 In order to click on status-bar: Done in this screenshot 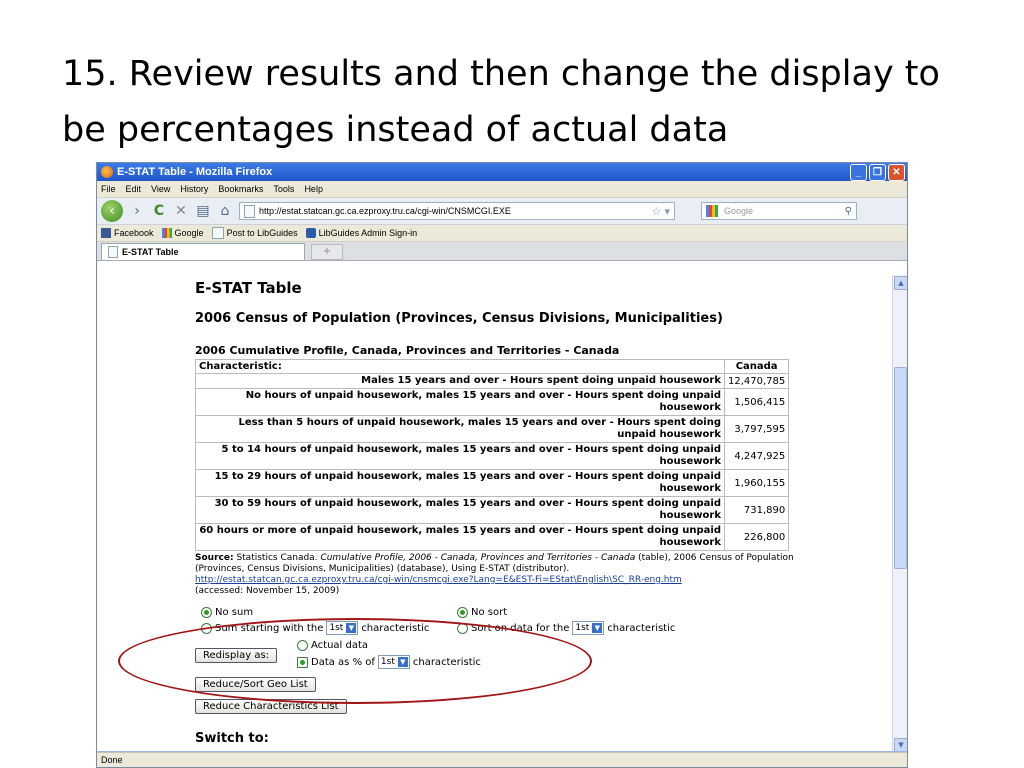, I will do `click(502, 759)`.